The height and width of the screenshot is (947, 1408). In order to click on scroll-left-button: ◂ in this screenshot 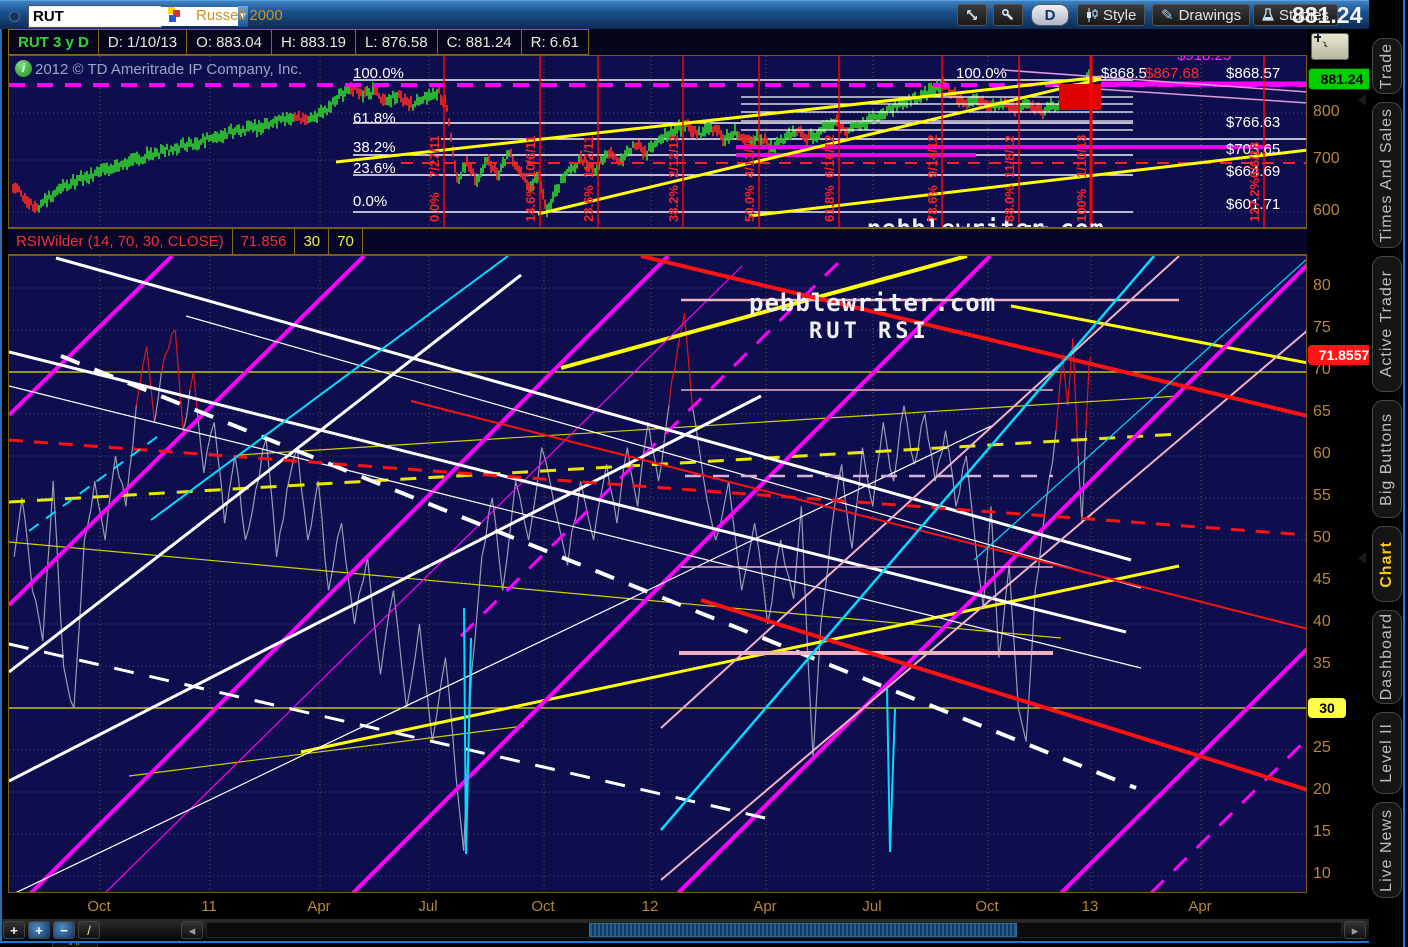, I will do `click(192, 930)`.